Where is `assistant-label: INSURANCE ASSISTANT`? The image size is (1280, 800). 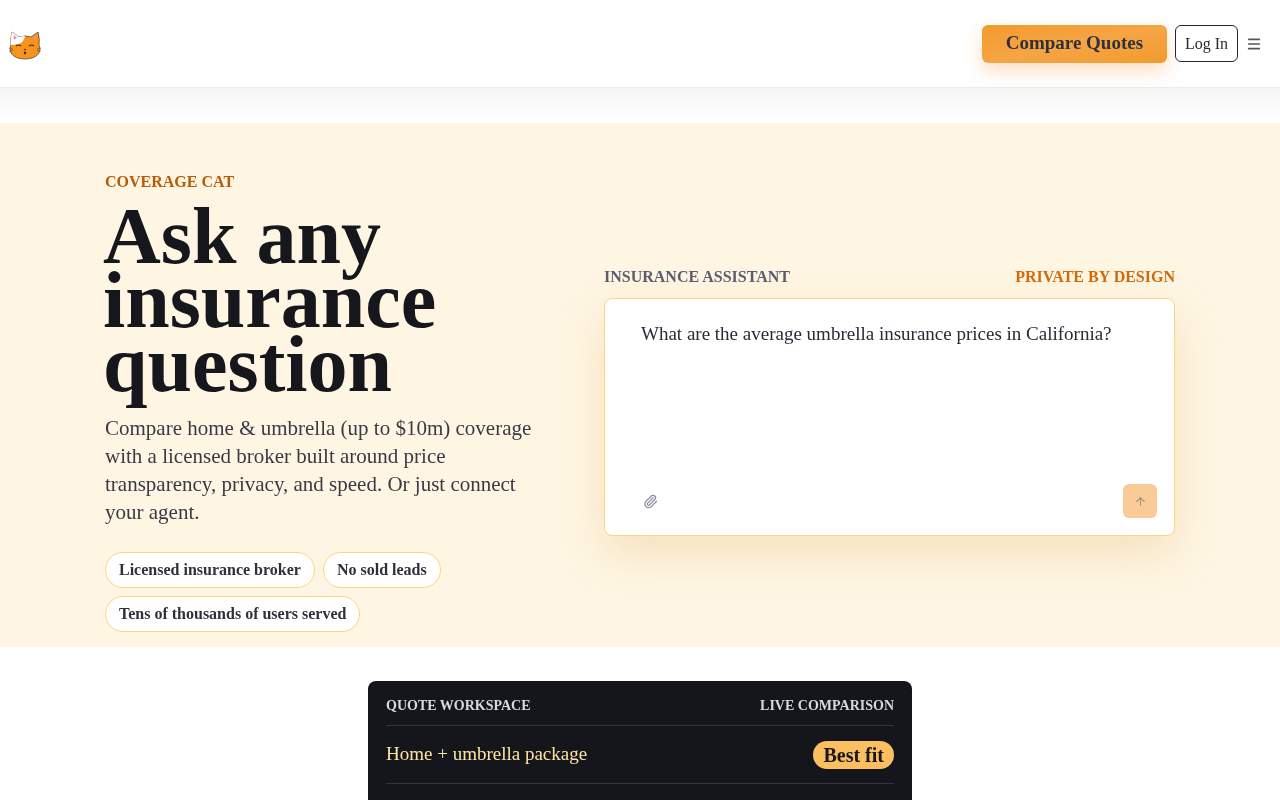
assistant-label: INSURANCE ASSISTANT is located at coordinates (697, 277).